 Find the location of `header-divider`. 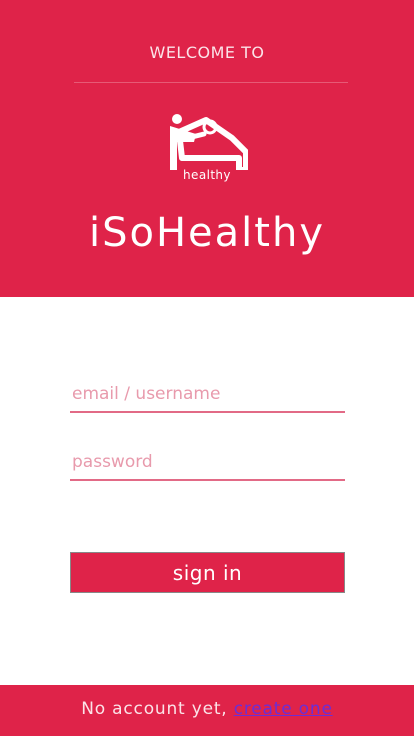

header-divider is located at coordinates (211, 82).